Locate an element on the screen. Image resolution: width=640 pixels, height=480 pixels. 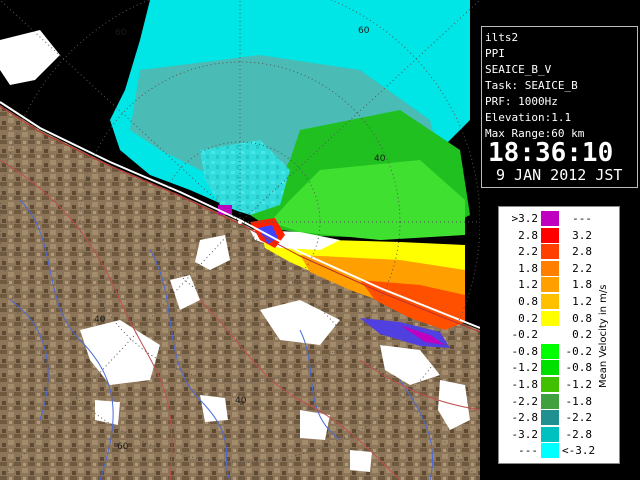
legend-high-value: -2.8 is located at coordinates (579, 434).